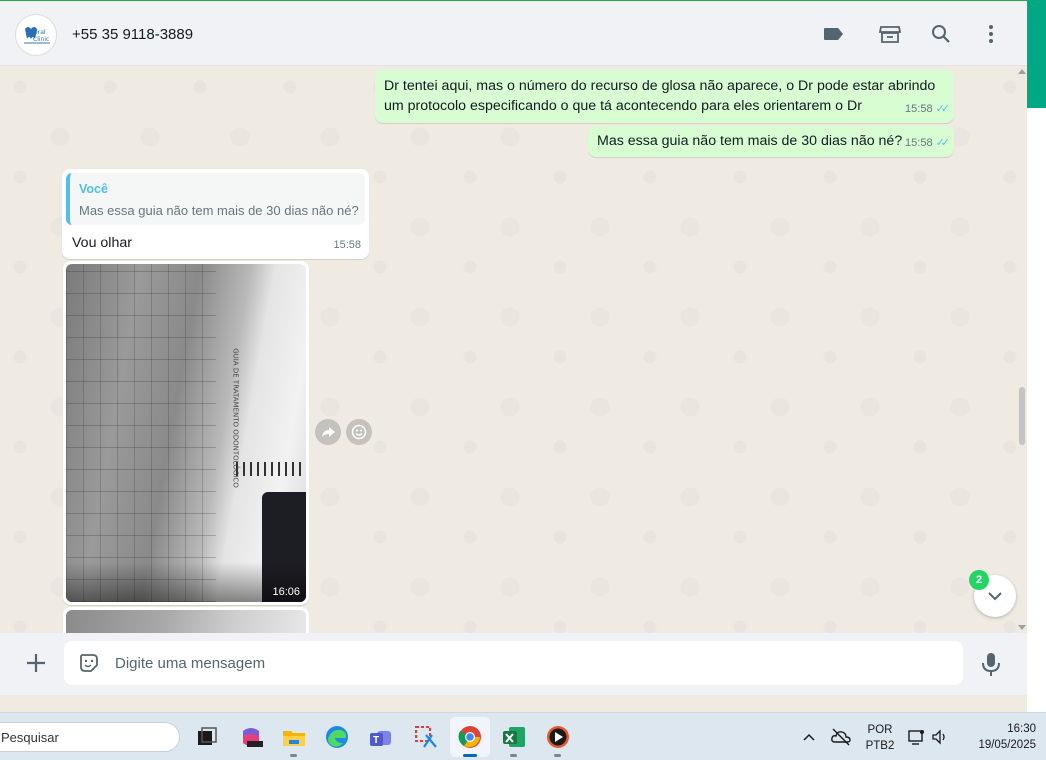  I want to click on quote-author: Você, so click(93, 189).